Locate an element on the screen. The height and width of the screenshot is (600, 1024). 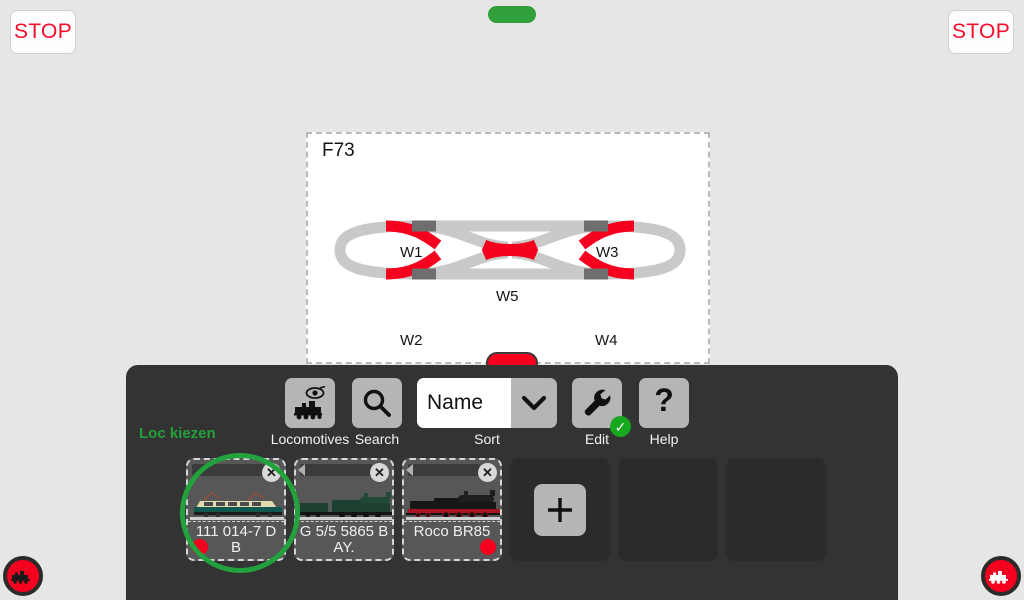
tool-search: Search is located at coordinates (377, 412).